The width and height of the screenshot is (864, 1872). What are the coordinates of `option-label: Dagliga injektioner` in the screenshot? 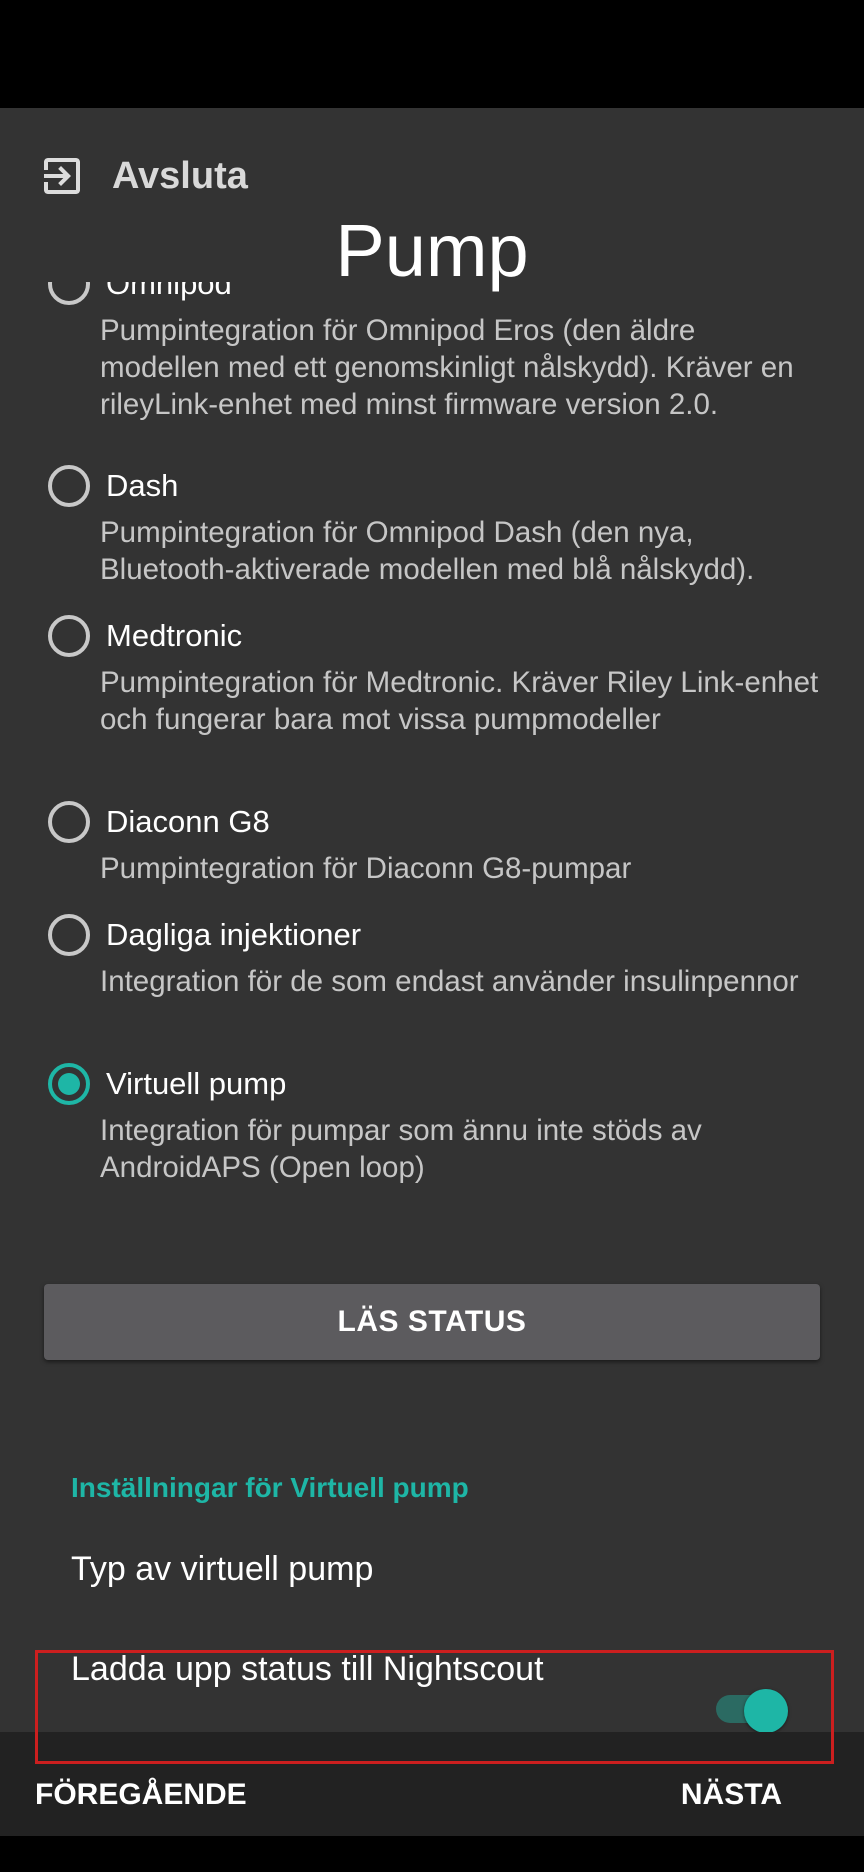 It's located at (234, 934).